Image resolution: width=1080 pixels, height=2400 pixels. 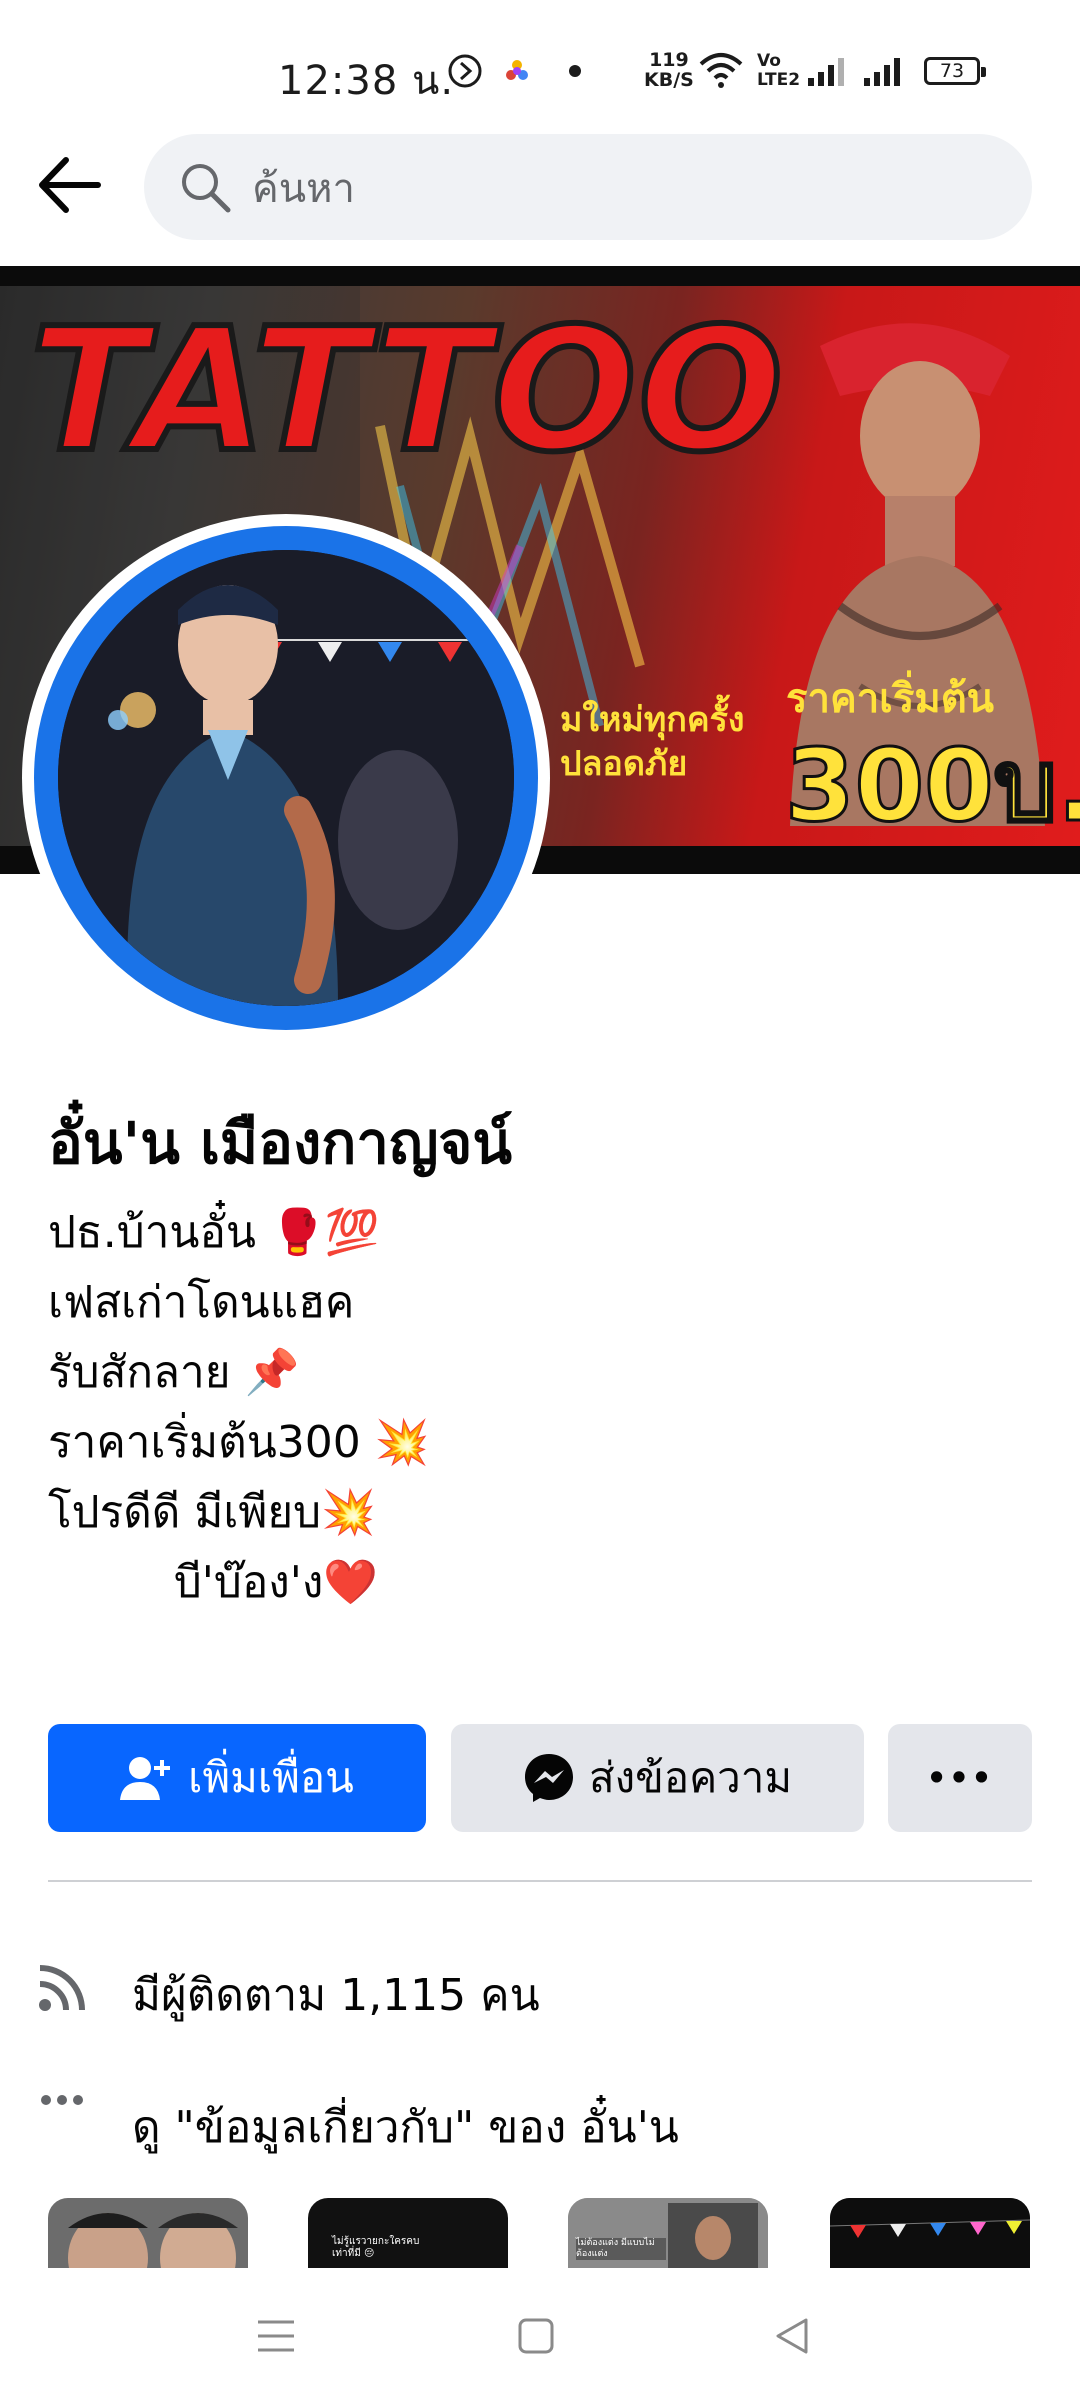 What do you see at coordinates (669, 80) in the screenshot?
I see `net-speed-unit: KB/S` at bounding box center [669, 80].